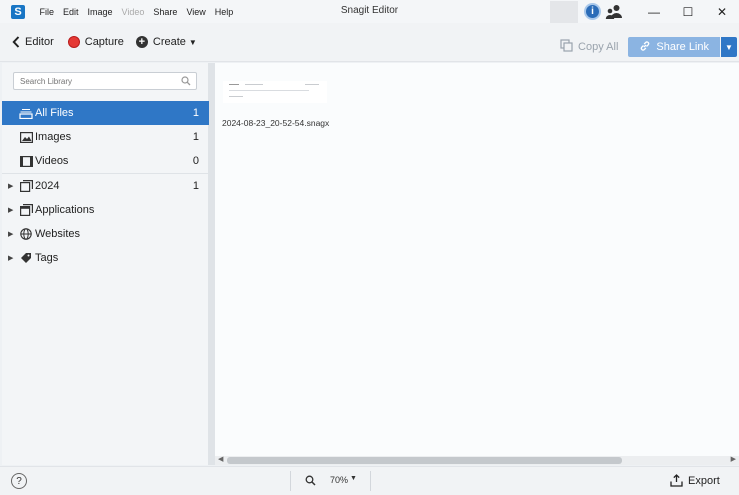 This screenshot has width=739, height=495. I want to click on zoom-level: 70%, so click(339, 480).